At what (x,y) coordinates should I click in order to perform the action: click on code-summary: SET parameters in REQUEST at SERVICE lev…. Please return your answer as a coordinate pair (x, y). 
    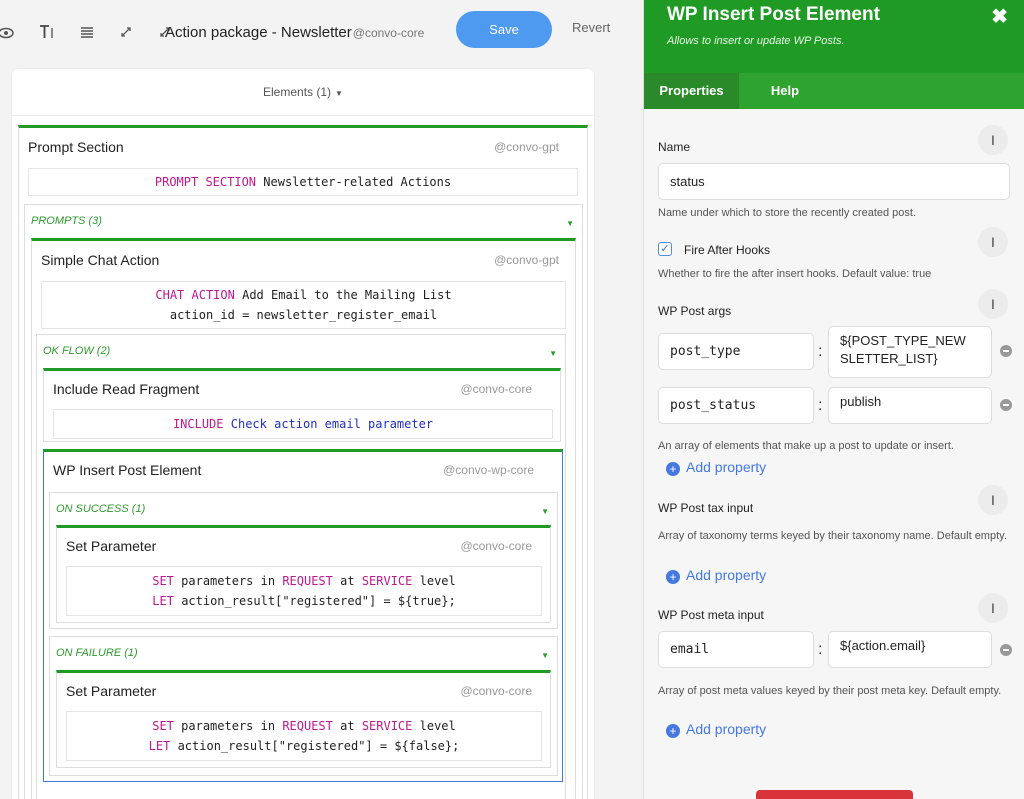
    Looking at the image, I should click on (304, 736).